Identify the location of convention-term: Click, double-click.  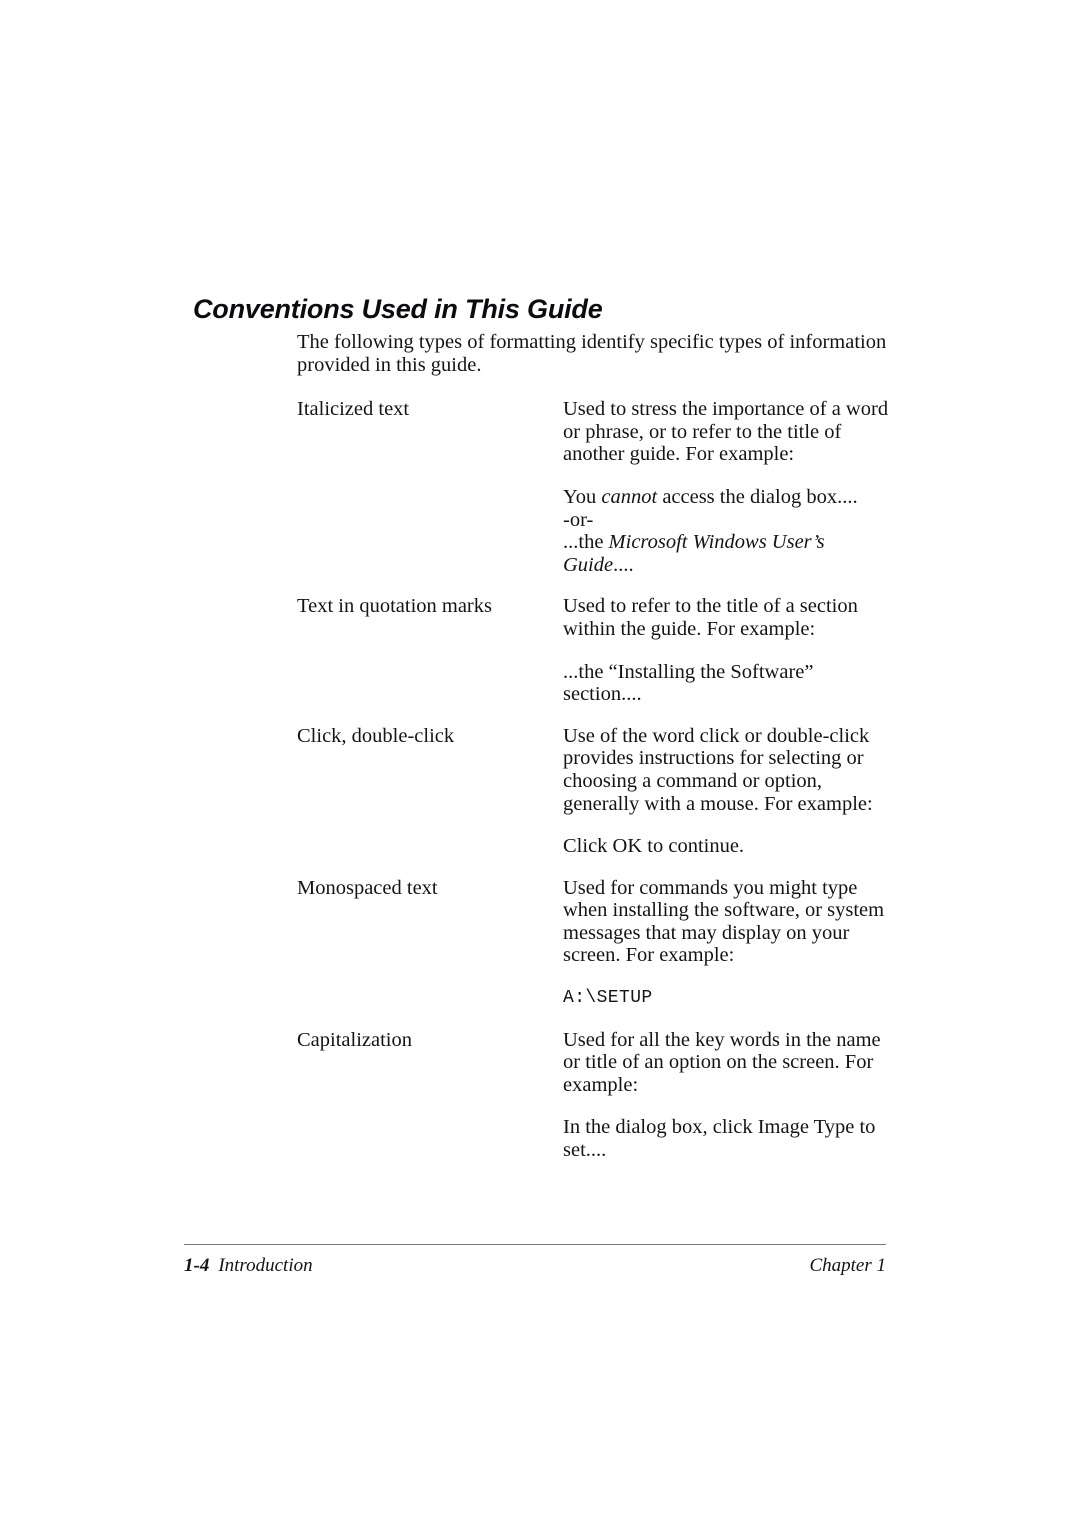
(376, 735).